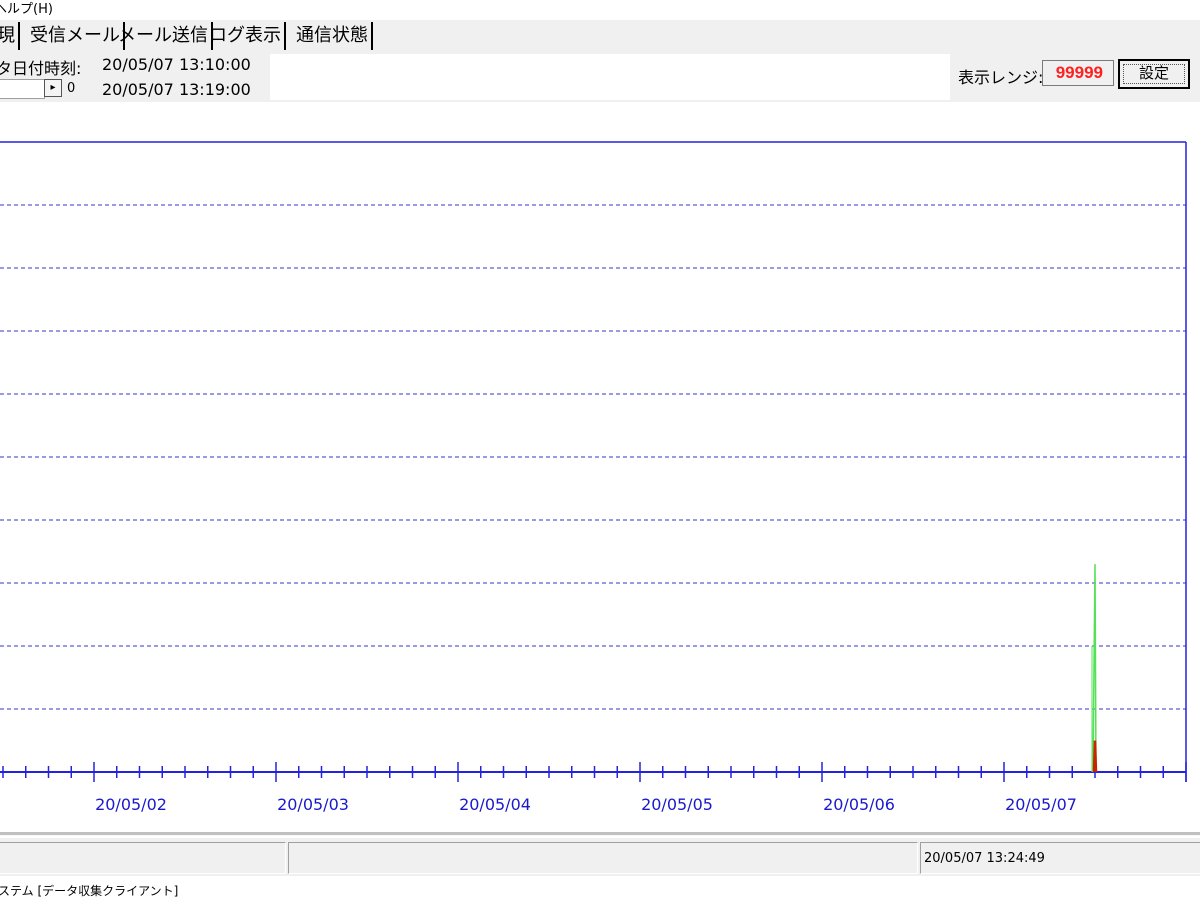  What do you see at coordinates (600, 36) in the screenshot?
I see `tab-bar: 現 受信メール メール送信 ログ表示 通信状態` at bounding box center [600, 36].